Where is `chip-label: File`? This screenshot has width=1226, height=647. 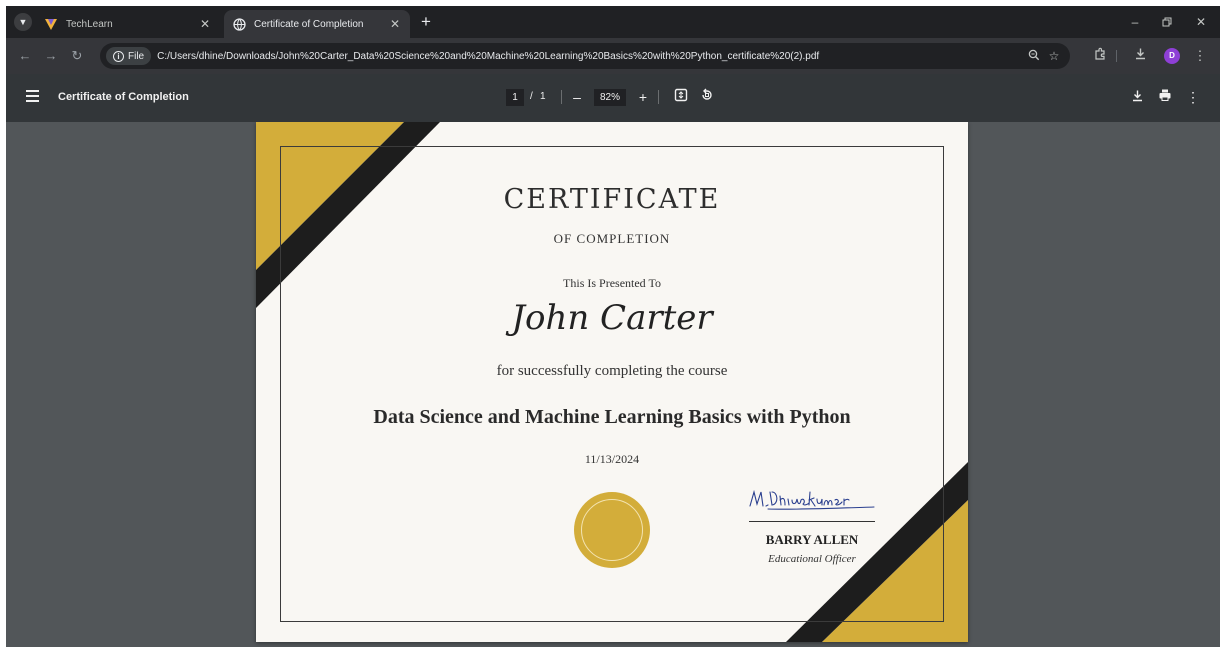
chip-label: File is located at coordinates (136, 56).